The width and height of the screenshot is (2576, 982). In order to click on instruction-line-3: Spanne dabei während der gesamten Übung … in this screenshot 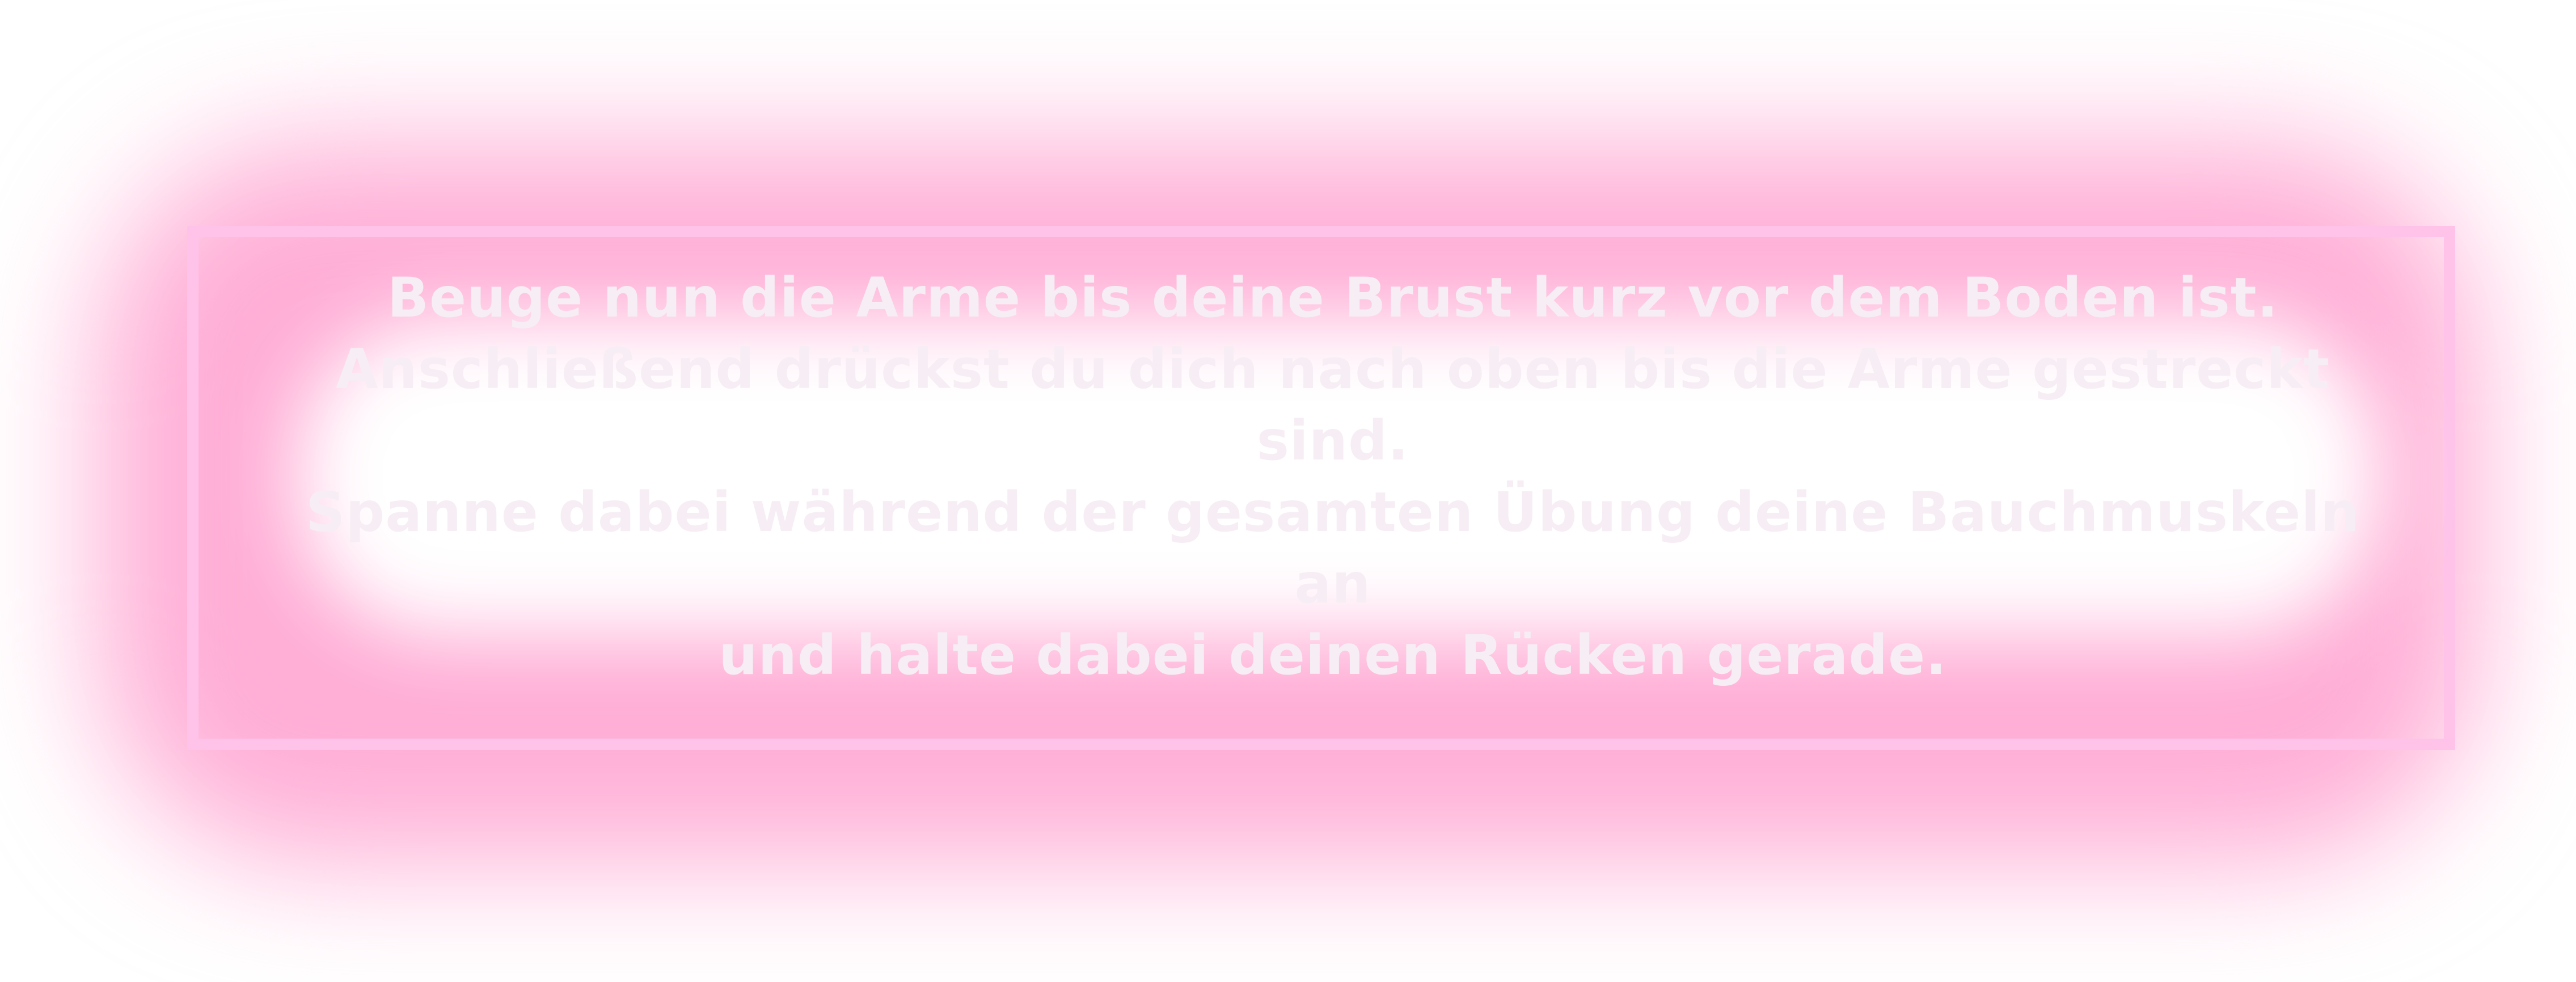, I will do `click(1333, 548)`.